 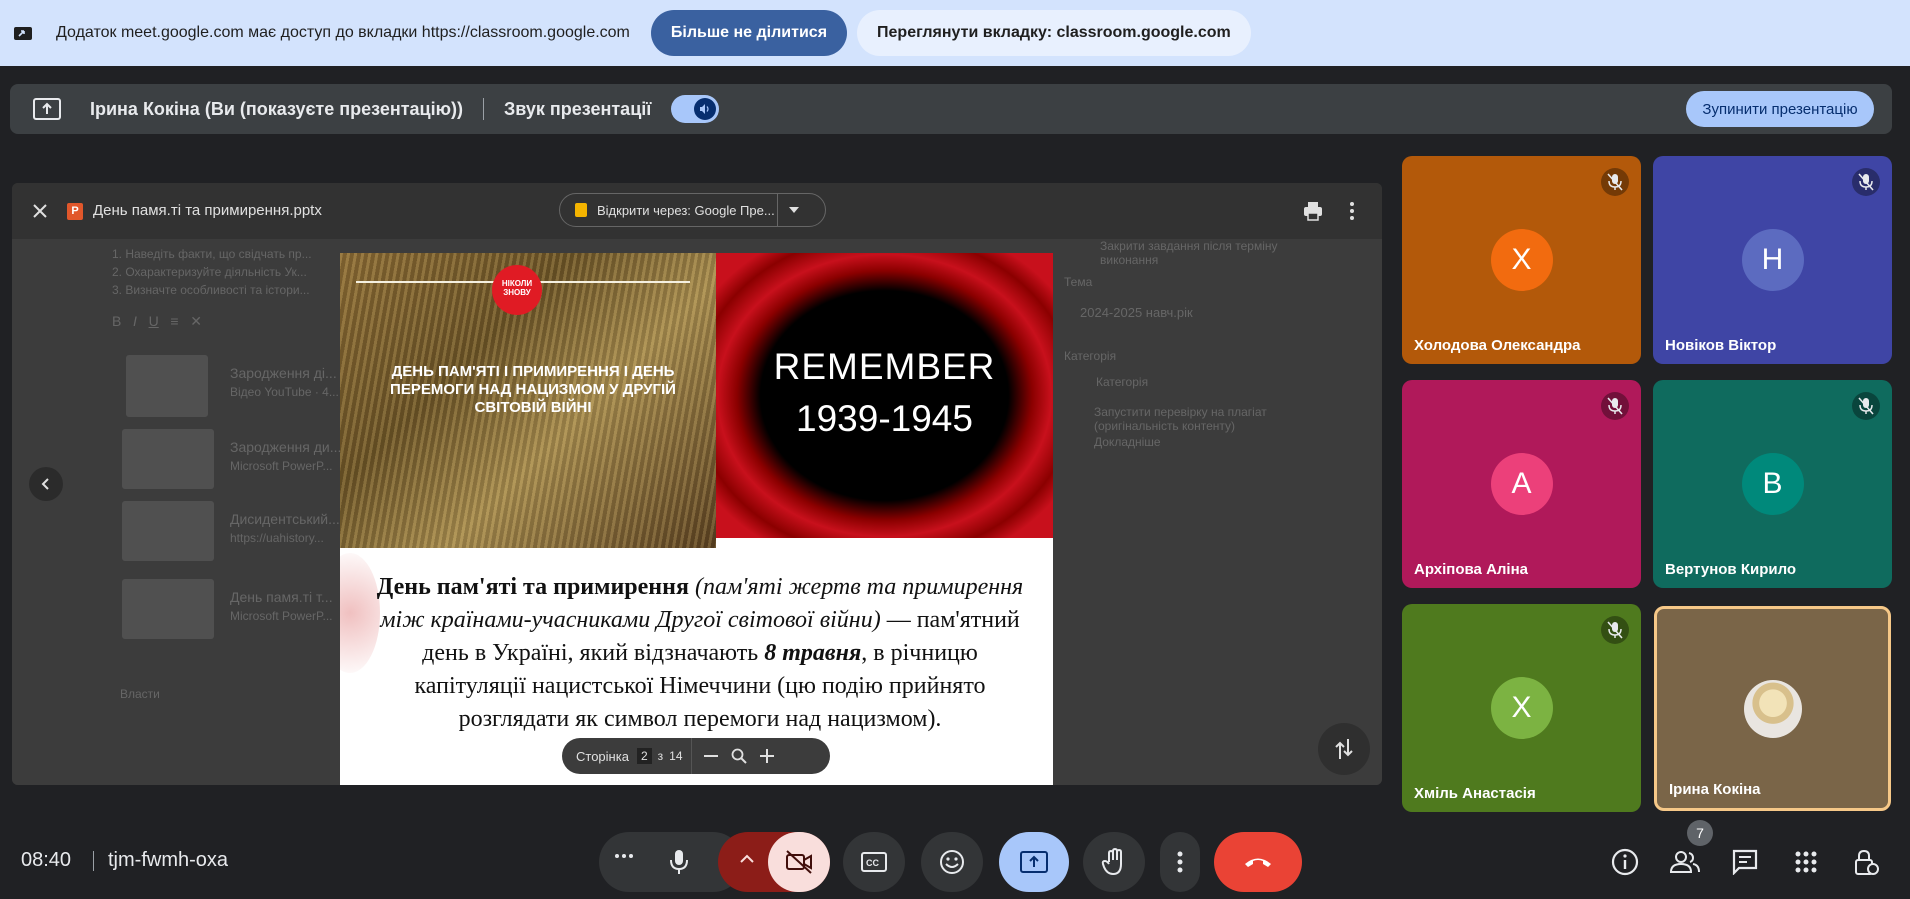 What do you see at coordinates (1475, 793) in the screenshot?
I see `participant-name: Хміль Анастасія` at bounding box center [1475, 793].